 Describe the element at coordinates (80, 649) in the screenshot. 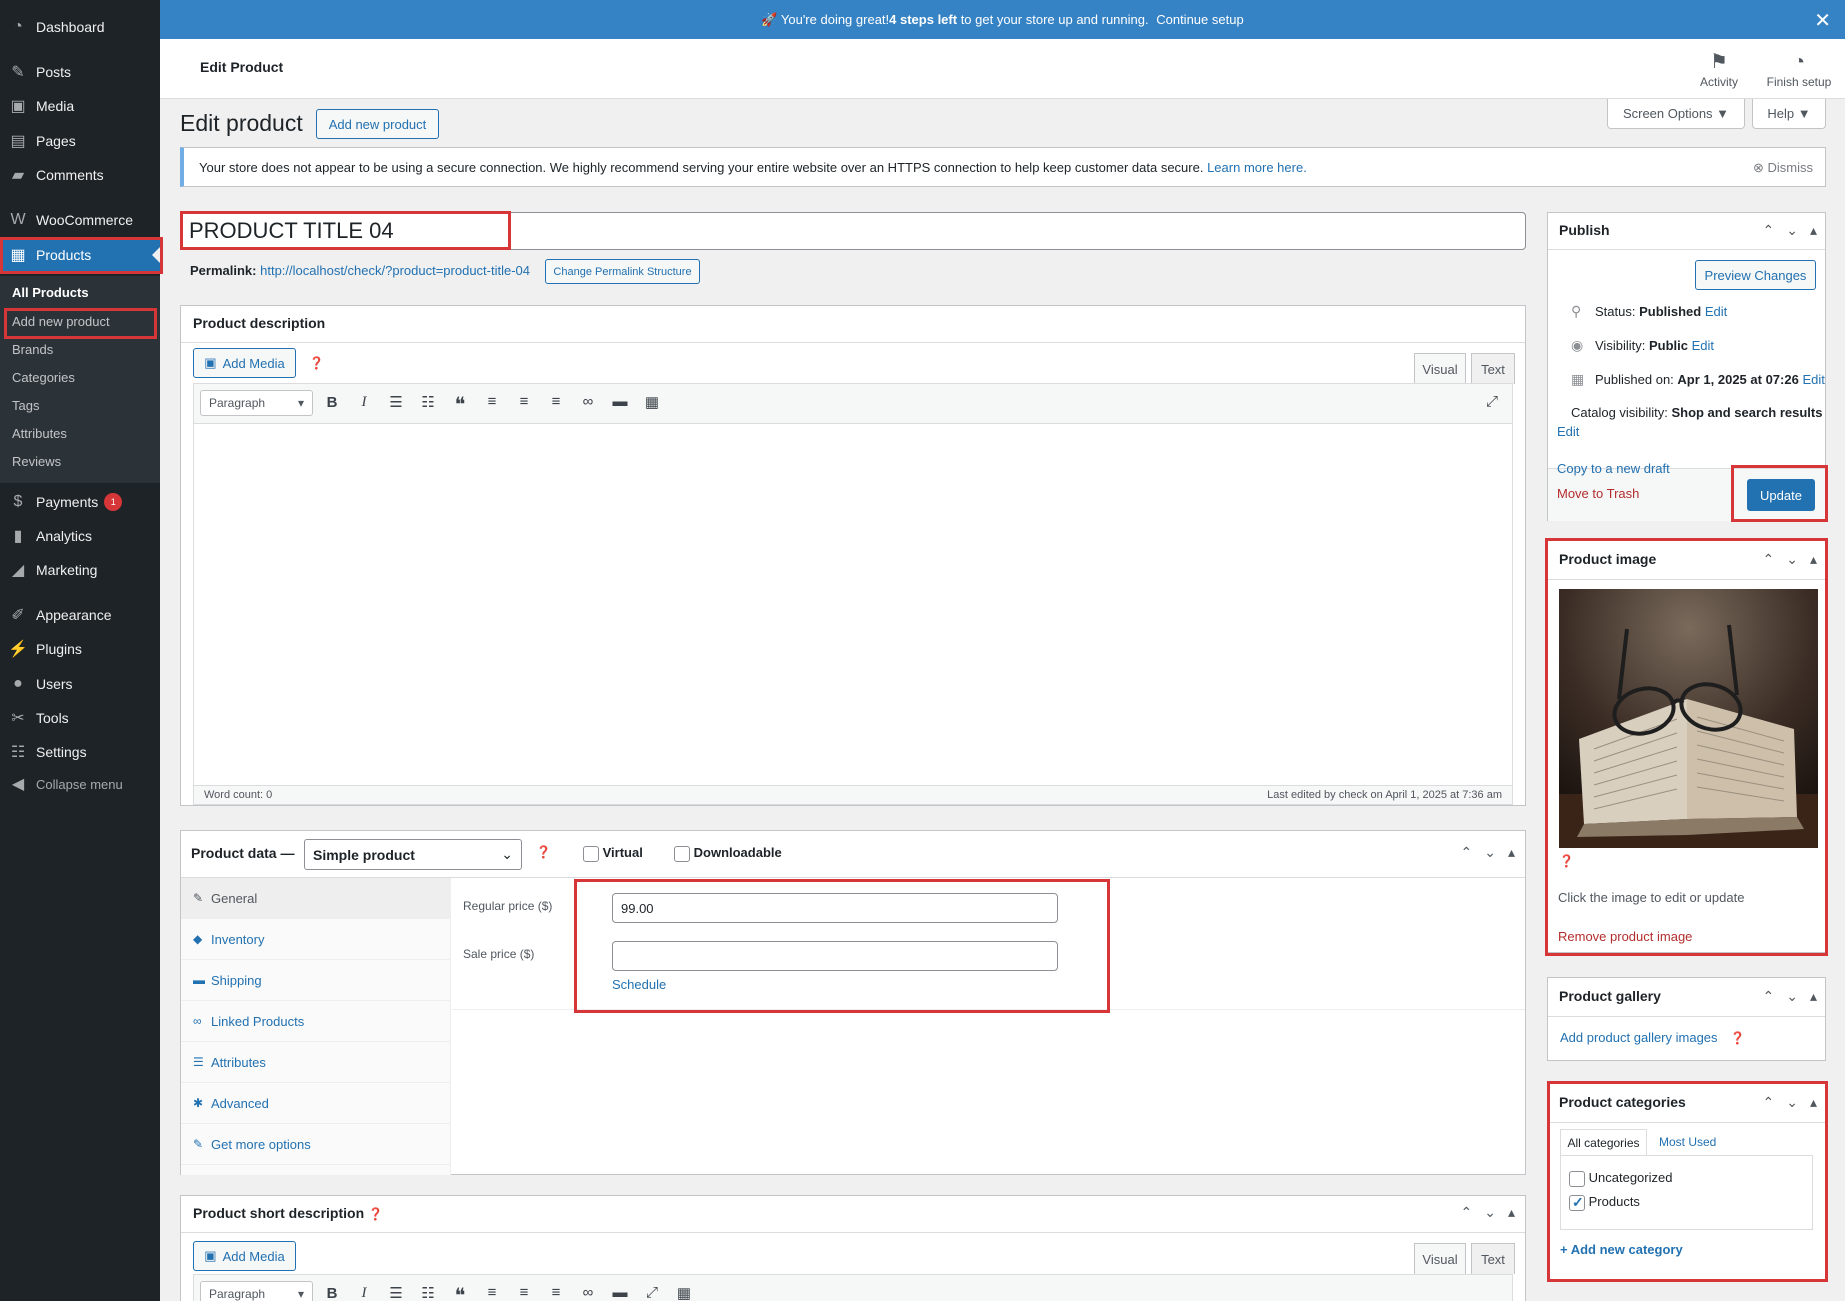

I see `menu-plugins: ⚡ Plugins` at that location.